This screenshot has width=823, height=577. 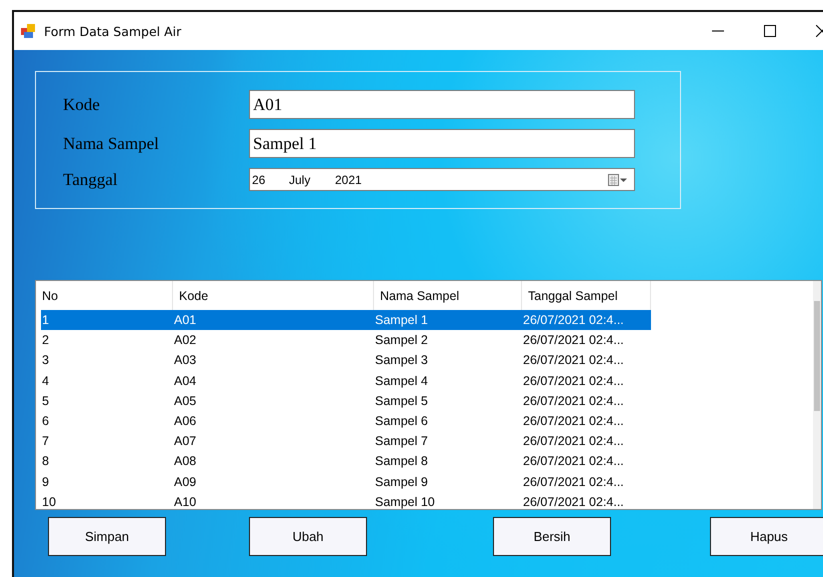 What do you see at coordinates (49, 501) in the screenshot?
I see `table-cell-text: 10` at bounding box center [49, 501].